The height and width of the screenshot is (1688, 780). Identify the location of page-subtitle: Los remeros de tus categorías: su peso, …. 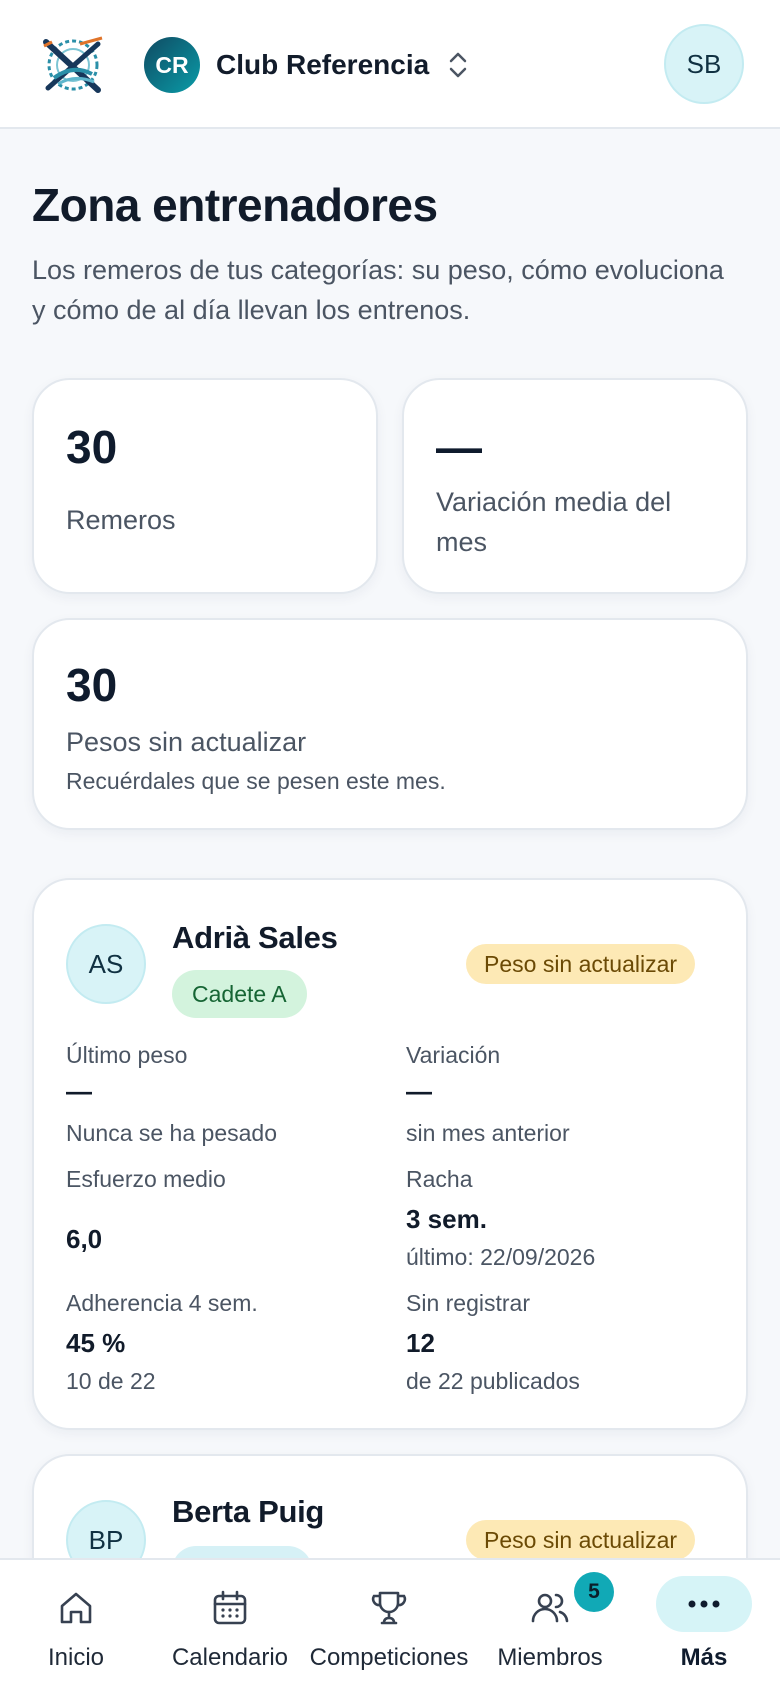
(378, 290).